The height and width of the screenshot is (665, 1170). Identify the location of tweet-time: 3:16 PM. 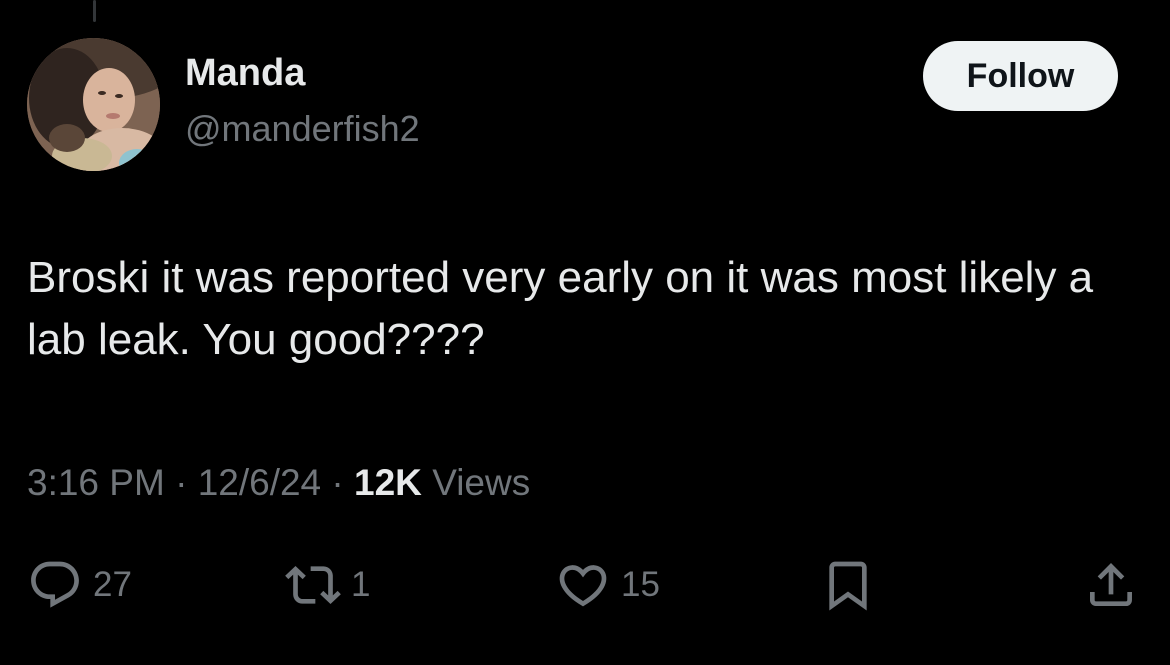
(96, 482).